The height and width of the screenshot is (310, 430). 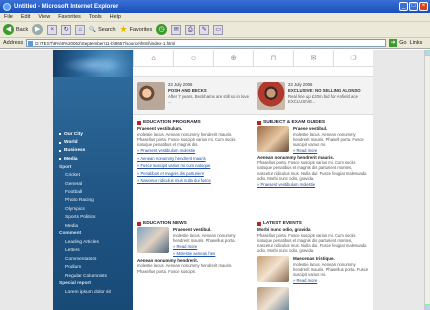 I want to click on user-icon: ☺, so click(x=193, y=58).